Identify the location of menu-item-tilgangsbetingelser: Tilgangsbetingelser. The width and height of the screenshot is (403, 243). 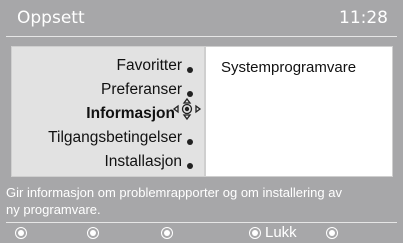
(115, 138).